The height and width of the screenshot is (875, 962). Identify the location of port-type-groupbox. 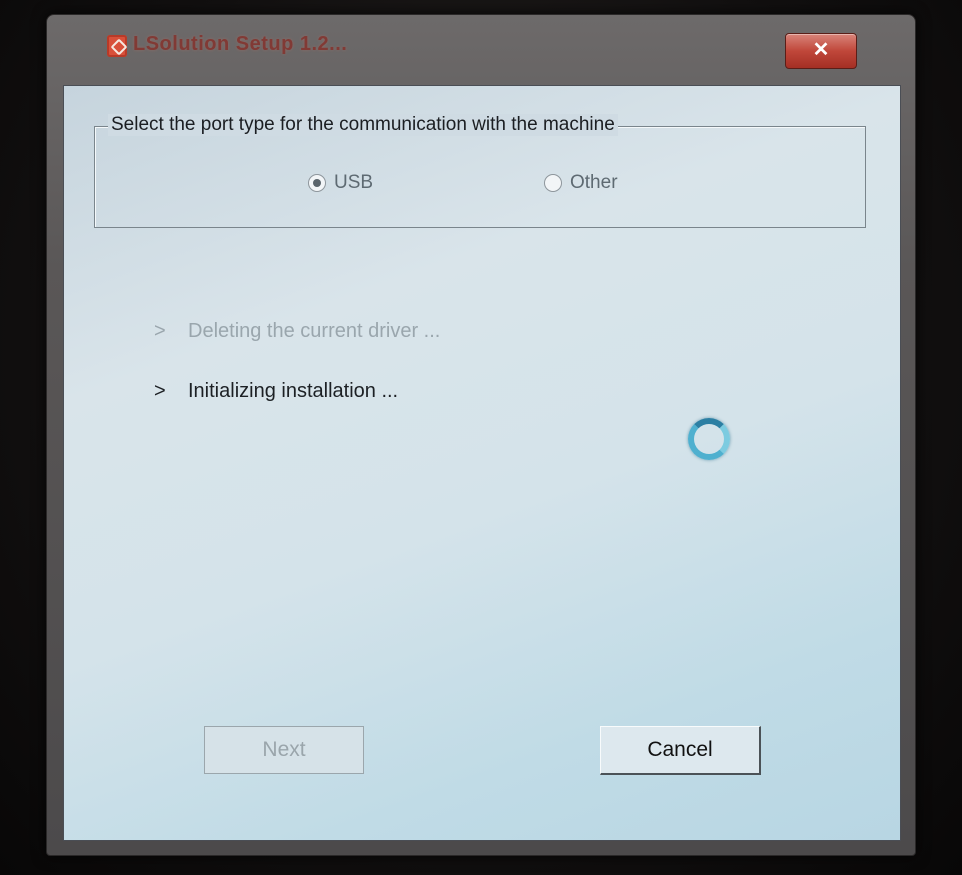
(480, 177).